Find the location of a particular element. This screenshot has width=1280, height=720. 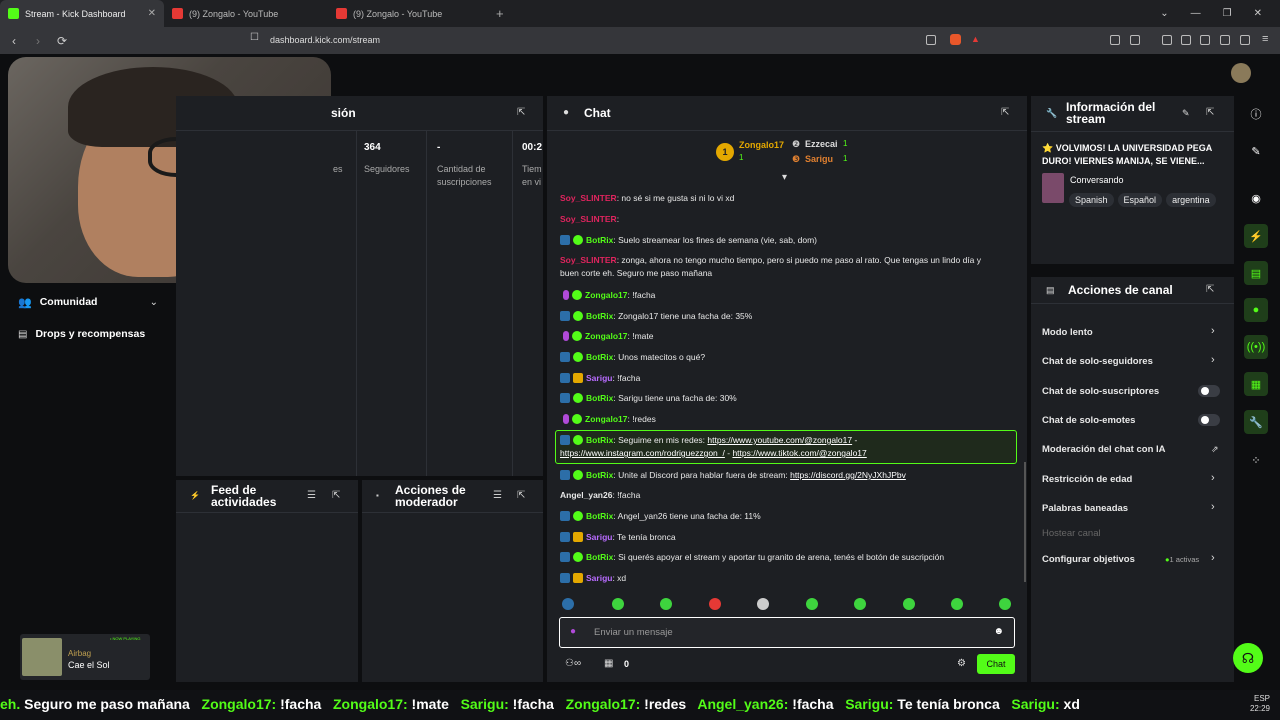

wallet-icon is located at coordinates (1205, 40).